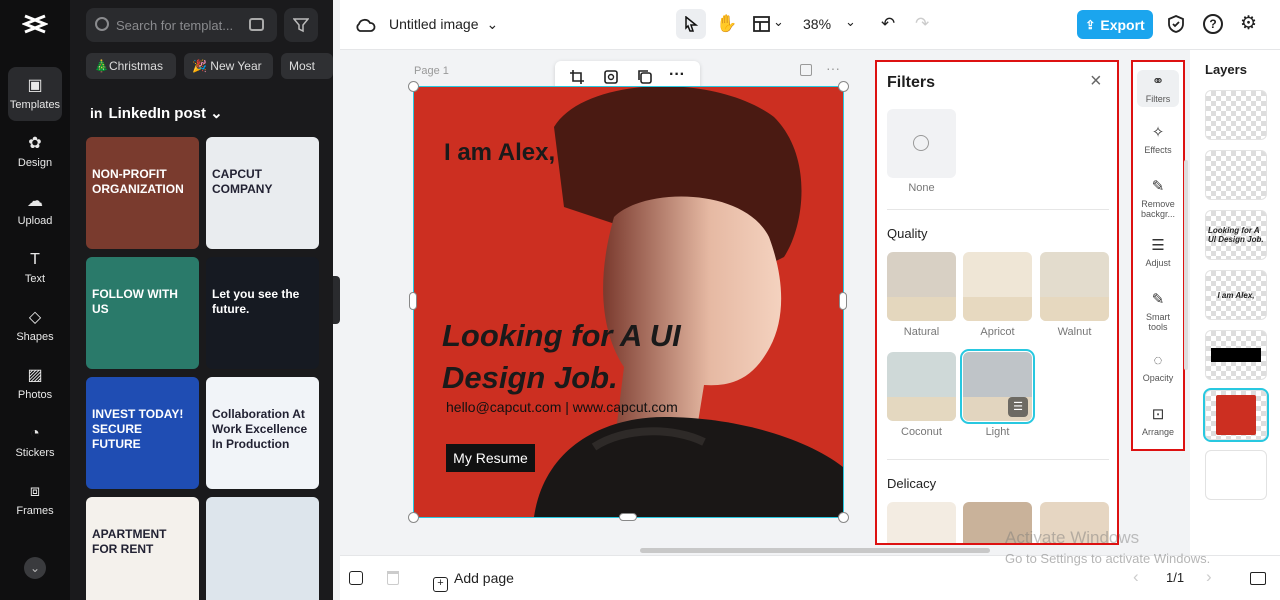 This screenshot has width=1280, height=600. What do you see at coordinates (35, 268) in the screenshot?
I see `rail-item-text: T Text` at bounding box center [35, 268].